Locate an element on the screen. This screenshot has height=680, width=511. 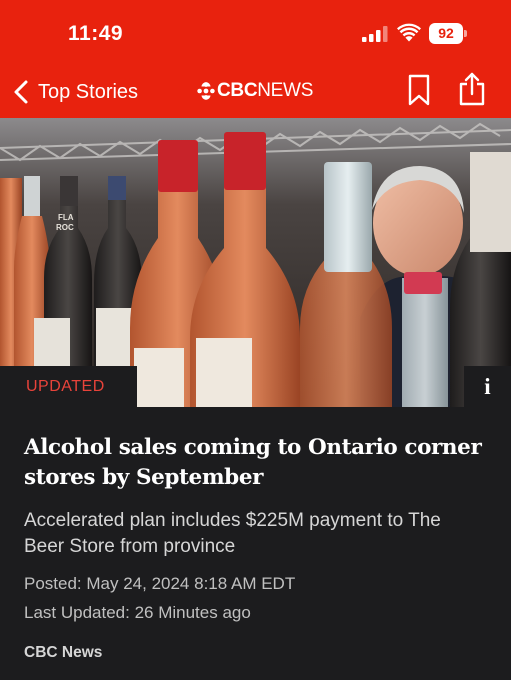
image-info-button: i is located at coordinates (487, 386).